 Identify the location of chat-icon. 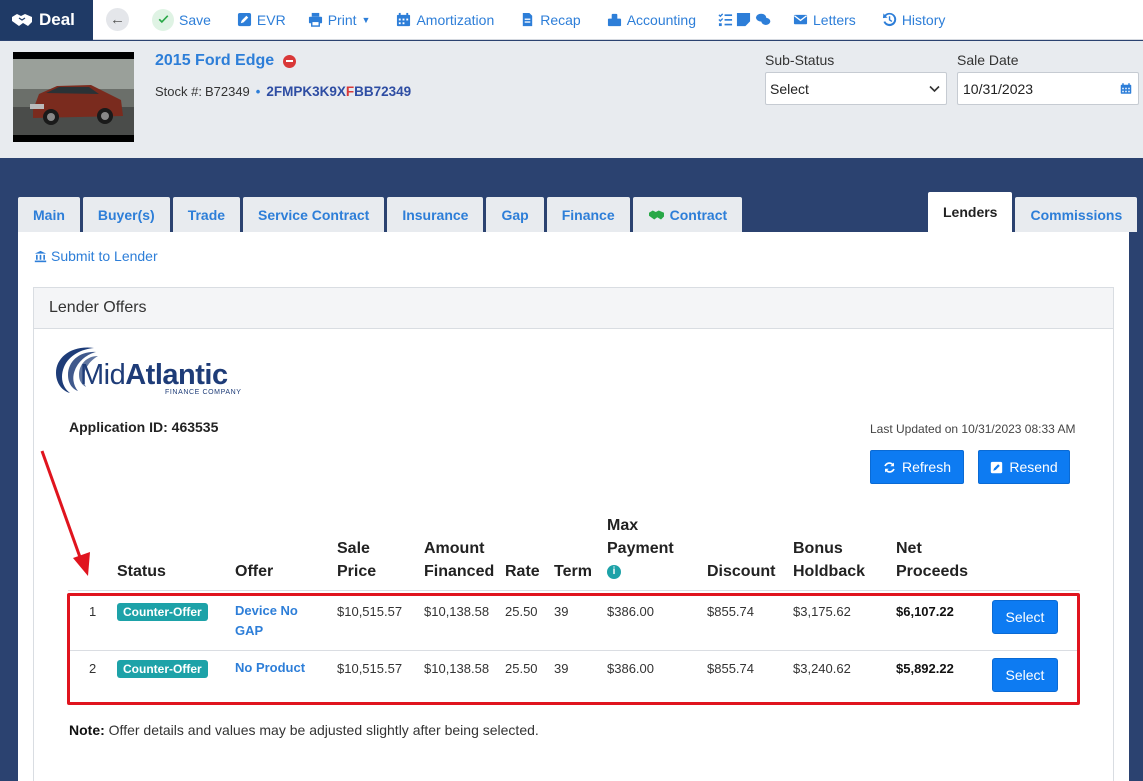
(763, 19).